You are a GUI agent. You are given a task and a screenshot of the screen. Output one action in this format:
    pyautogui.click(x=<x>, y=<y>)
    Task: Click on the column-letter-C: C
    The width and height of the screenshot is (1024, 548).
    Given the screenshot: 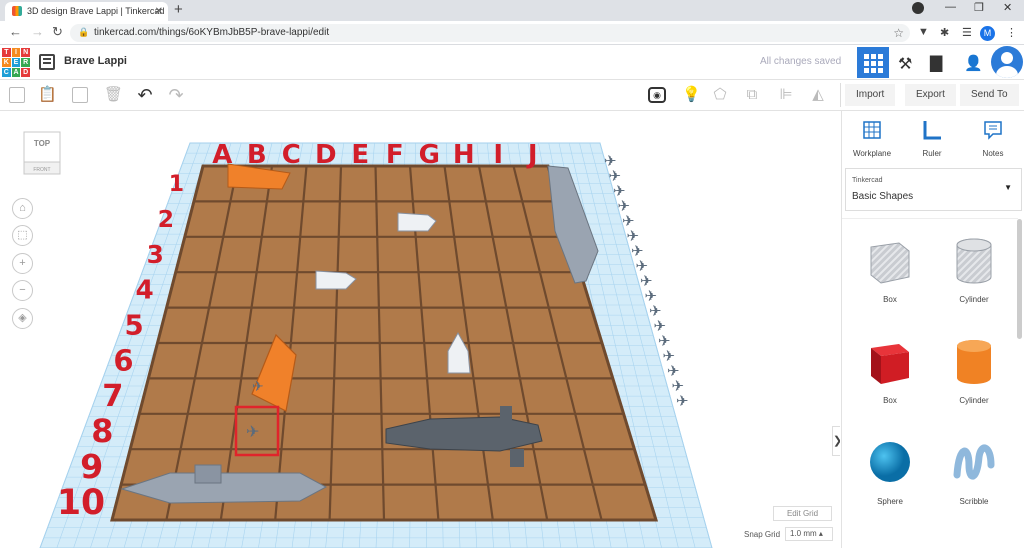 What is the action you would take?
    pyautogui.click(x=291, y=155)
    